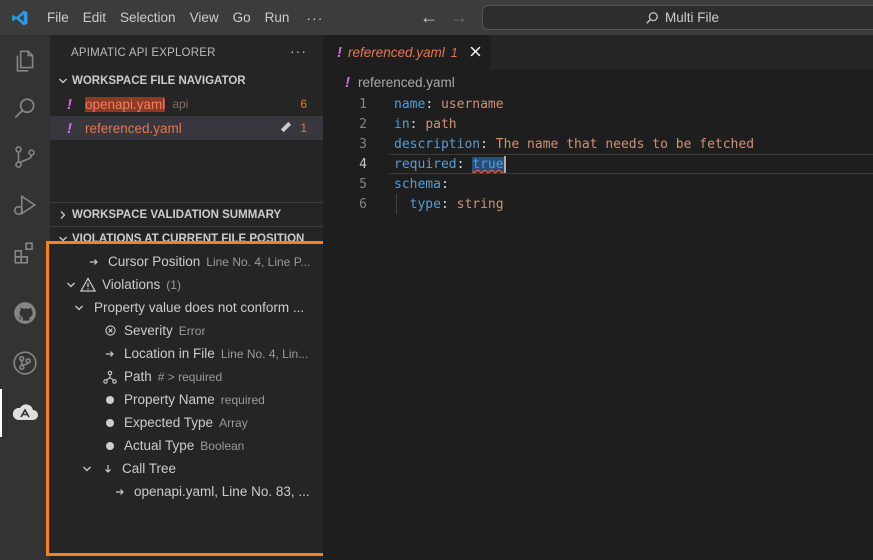 This screenshot has width=873, height=560. What do you see at coordinates (204, 17) in the screenshot?
I see `menu-view: View` at bounding box center [204, 17].